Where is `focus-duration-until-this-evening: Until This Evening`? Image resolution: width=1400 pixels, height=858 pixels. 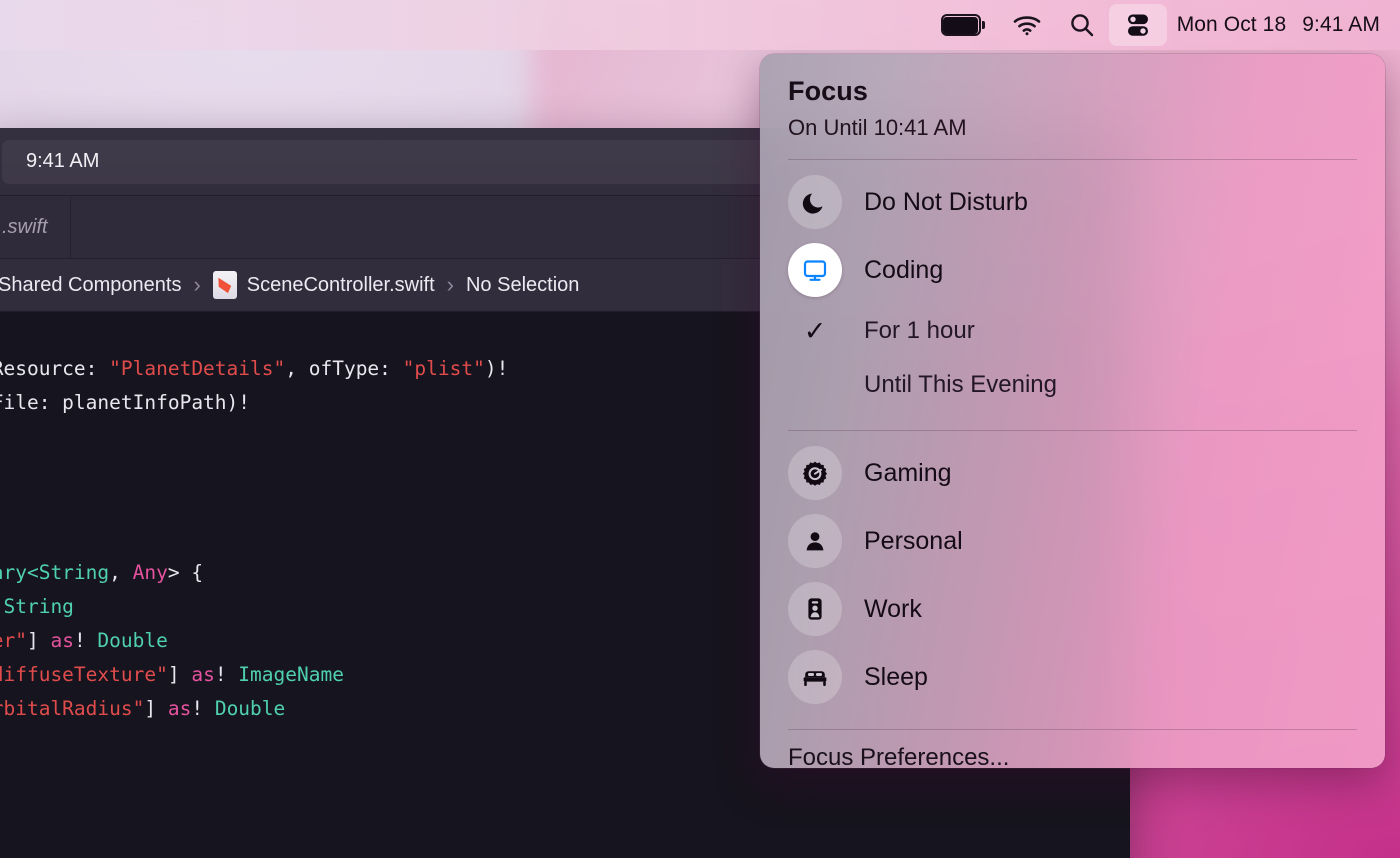
focus-duration-until-this-evening: Until This Evening is located at coordinates (1072, 385).